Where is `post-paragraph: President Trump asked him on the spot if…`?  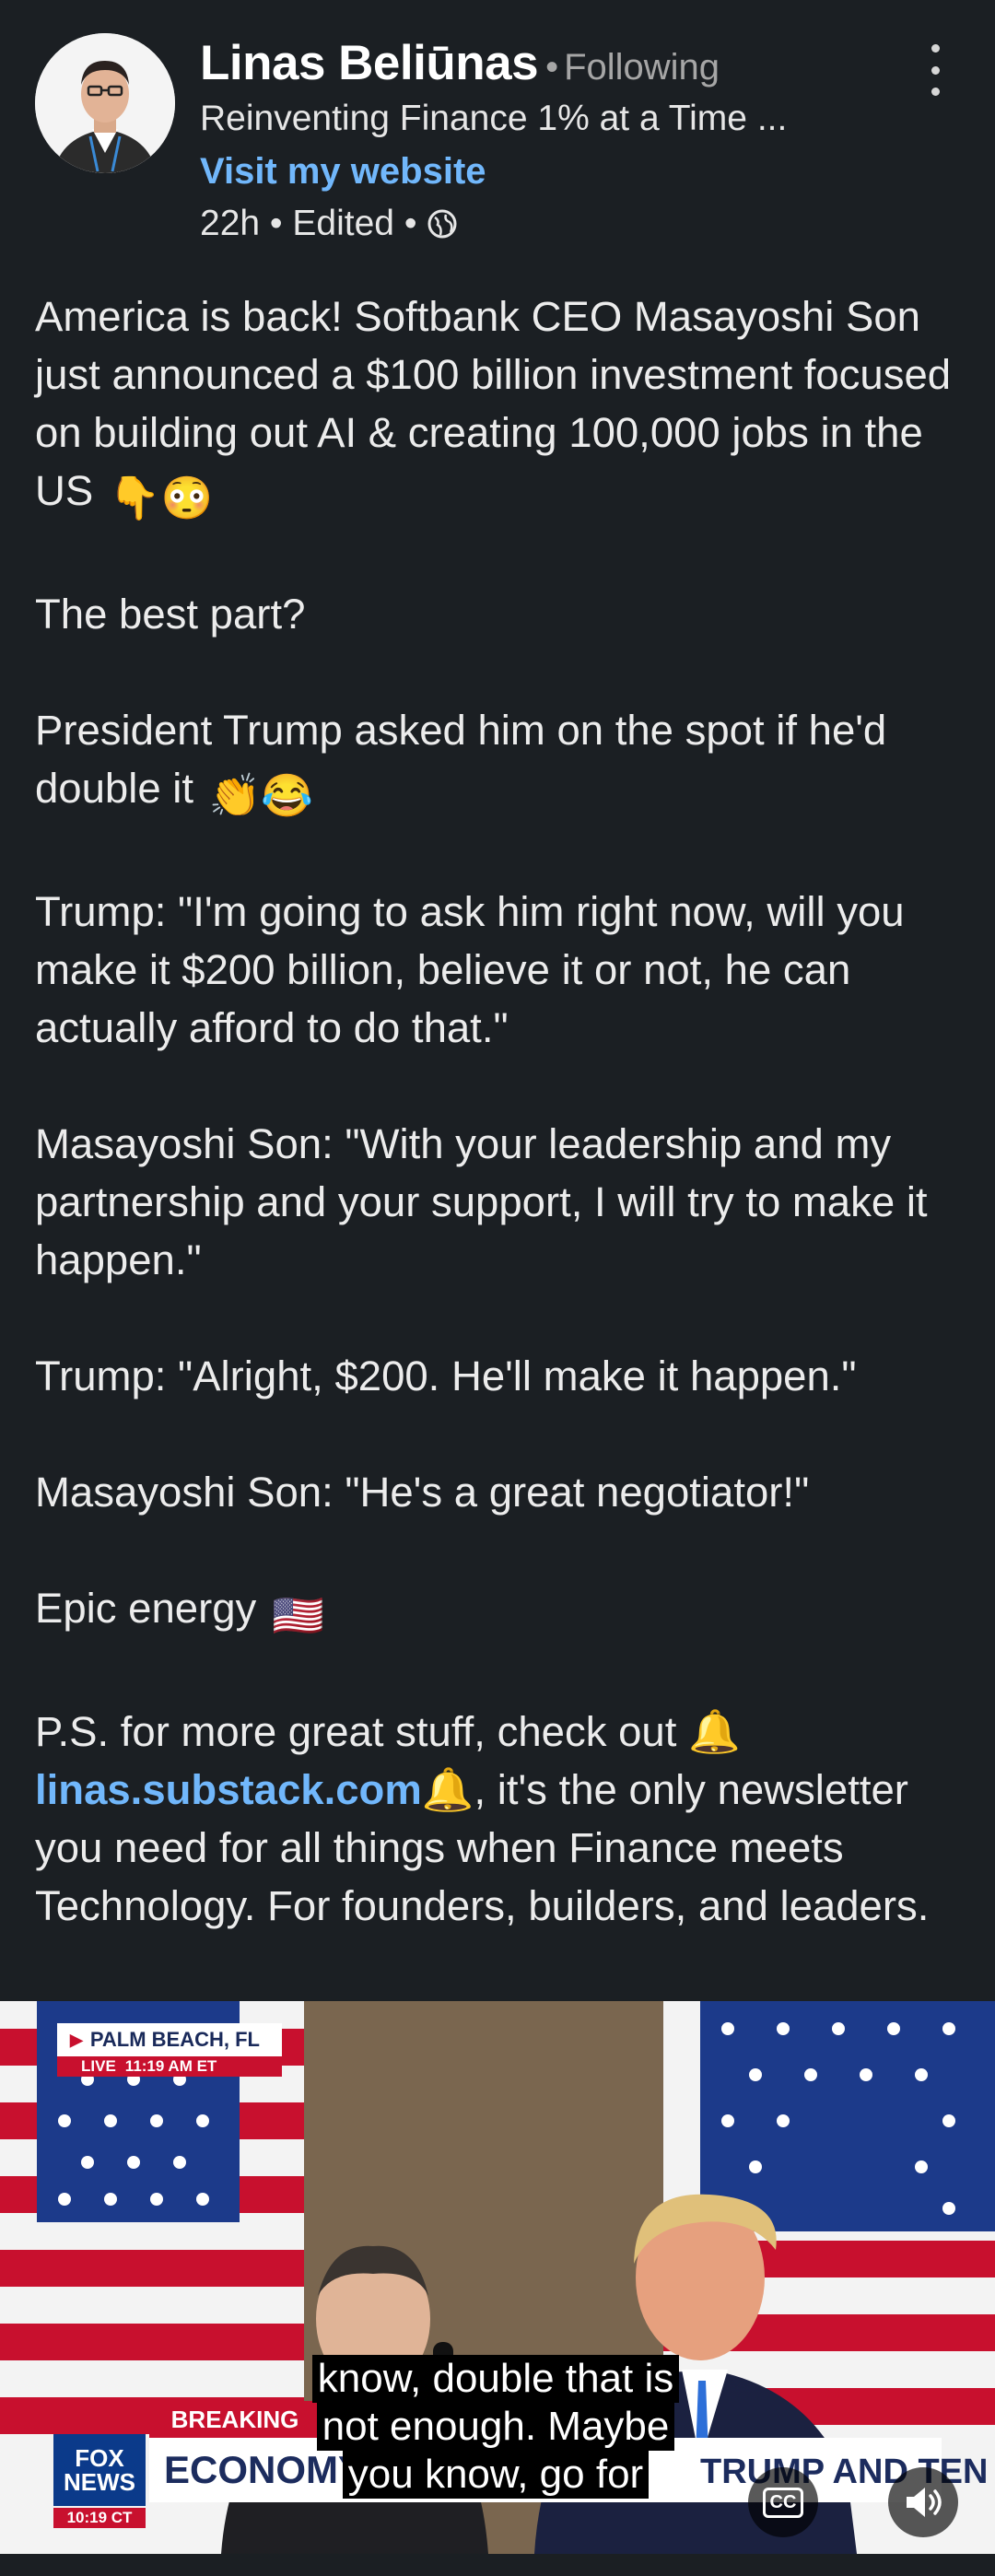 post-paragraph: President Trump asked him on the spot if… is located at coordinates (500, 763).